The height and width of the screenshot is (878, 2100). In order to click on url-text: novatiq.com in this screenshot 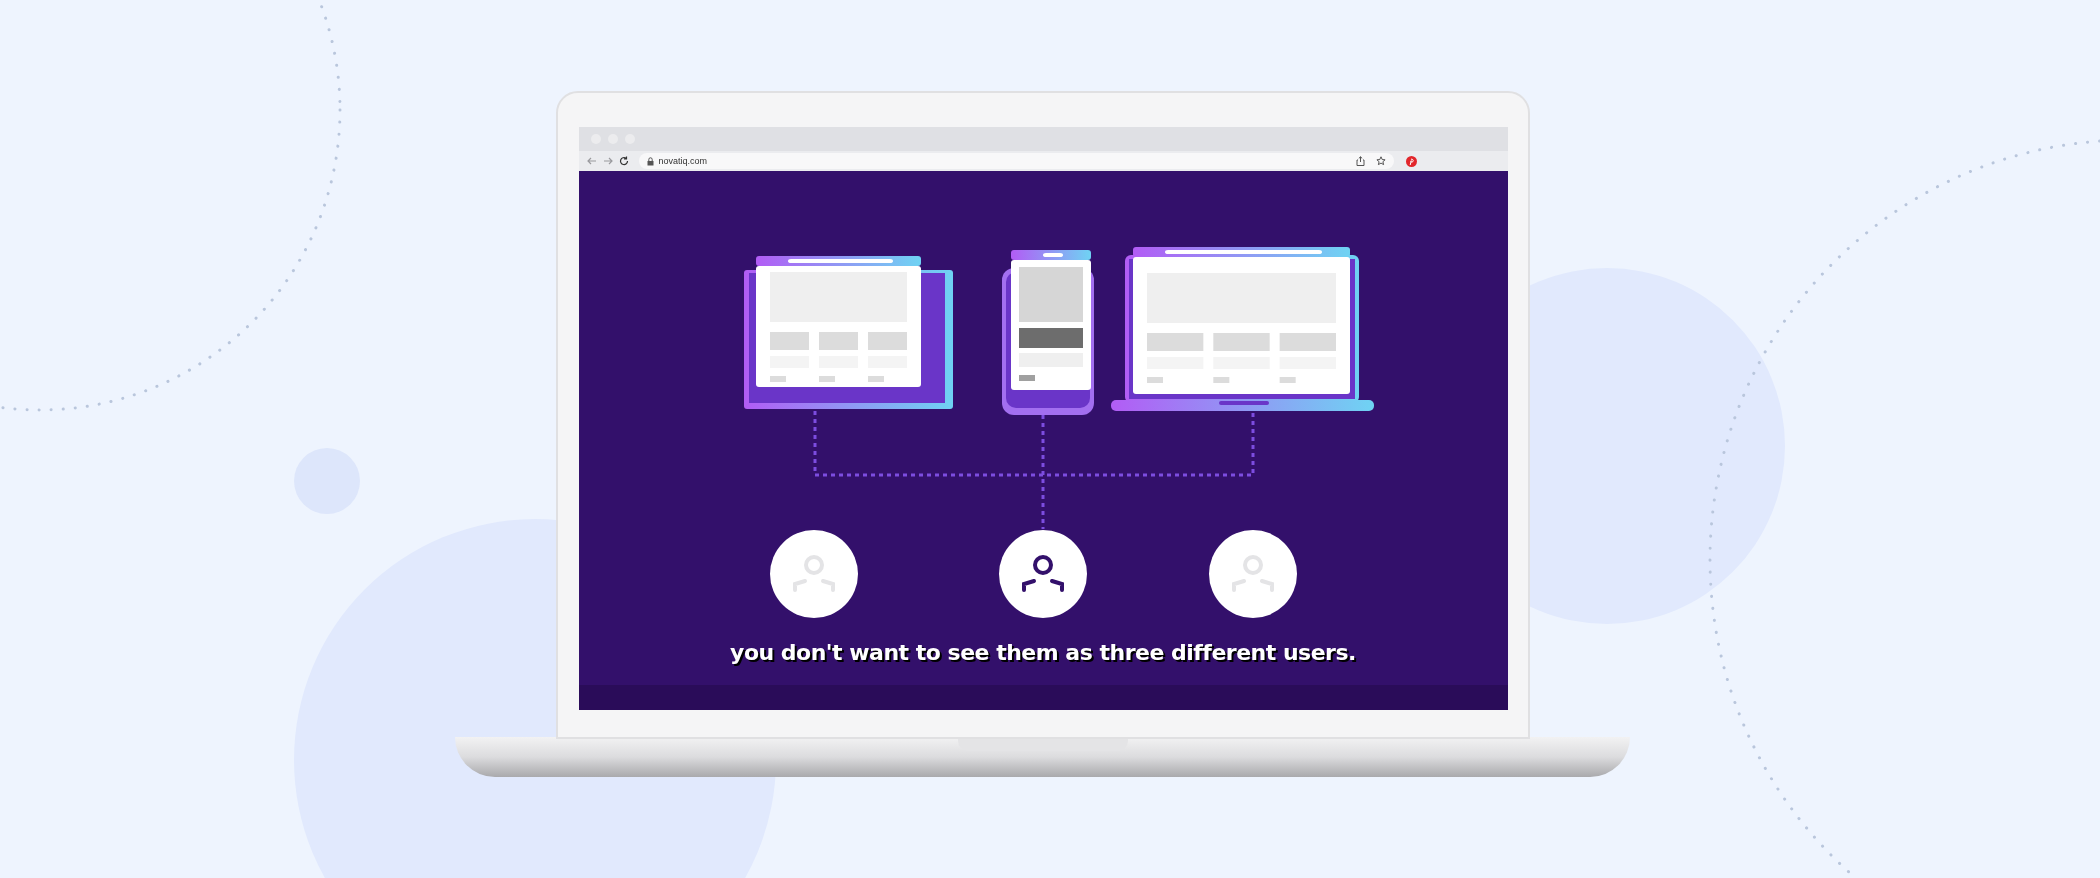, I will do `click(683, 161)`.